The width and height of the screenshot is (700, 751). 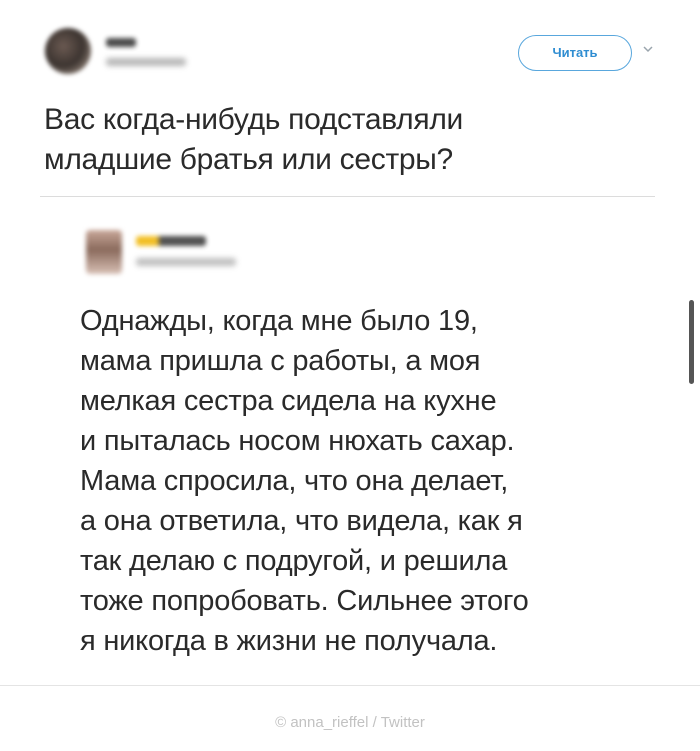 What do you see at coordinates (304, 601) in the screenshot?
I see `reply-line: тоже попробовать. Сильнее этого` at bounding box center [304, 601].